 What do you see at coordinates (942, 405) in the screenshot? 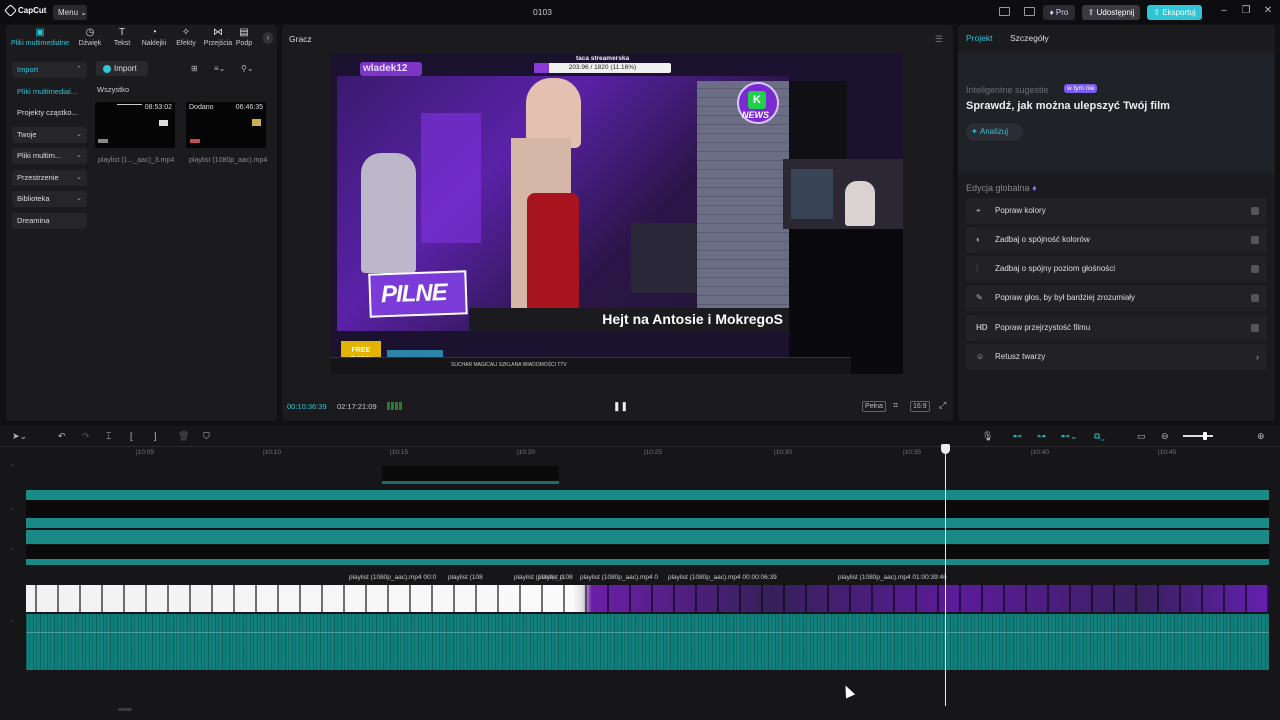
I see `fullscreen-icon: ⤢` at bounding box center [942, 405].